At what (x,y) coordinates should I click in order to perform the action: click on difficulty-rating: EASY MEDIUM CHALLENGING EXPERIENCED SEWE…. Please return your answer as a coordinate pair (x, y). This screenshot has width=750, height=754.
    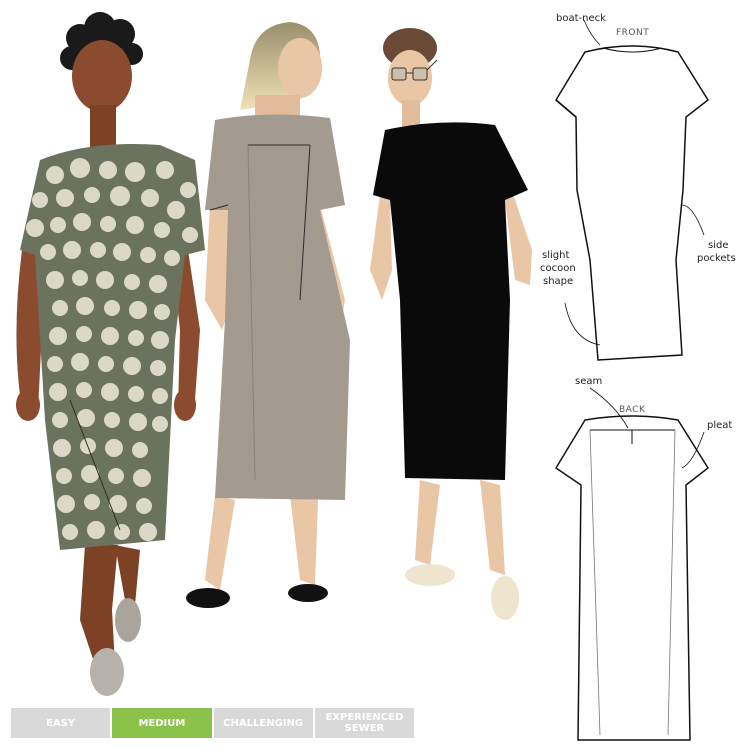
    Looking at the image, I should click on (212, 723).